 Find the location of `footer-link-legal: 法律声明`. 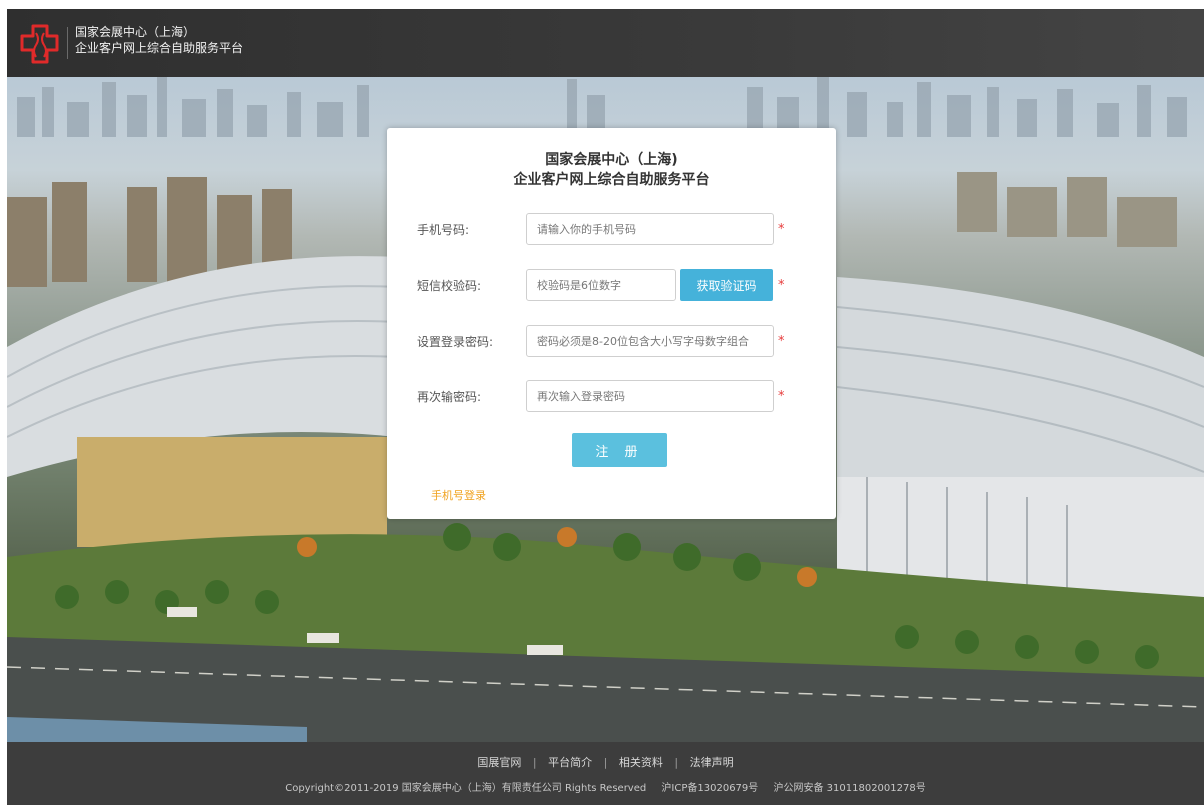

footer-link-legal: 法律声明 is located at coordinates (712, 762).